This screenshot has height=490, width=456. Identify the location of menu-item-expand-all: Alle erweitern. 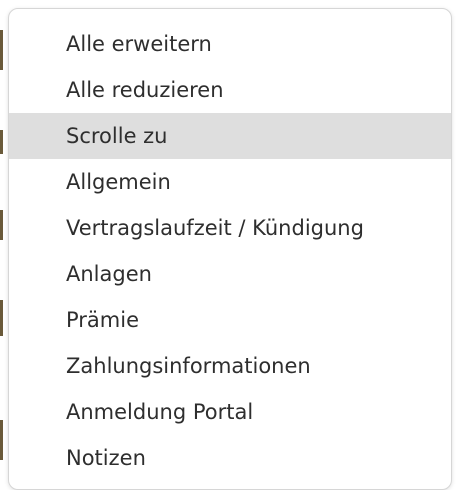
(230, 44).